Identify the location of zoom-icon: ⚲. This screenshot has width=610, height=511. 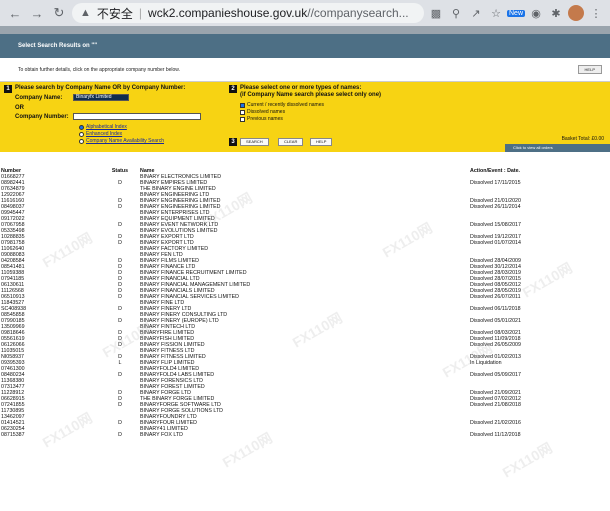
(456, 13).